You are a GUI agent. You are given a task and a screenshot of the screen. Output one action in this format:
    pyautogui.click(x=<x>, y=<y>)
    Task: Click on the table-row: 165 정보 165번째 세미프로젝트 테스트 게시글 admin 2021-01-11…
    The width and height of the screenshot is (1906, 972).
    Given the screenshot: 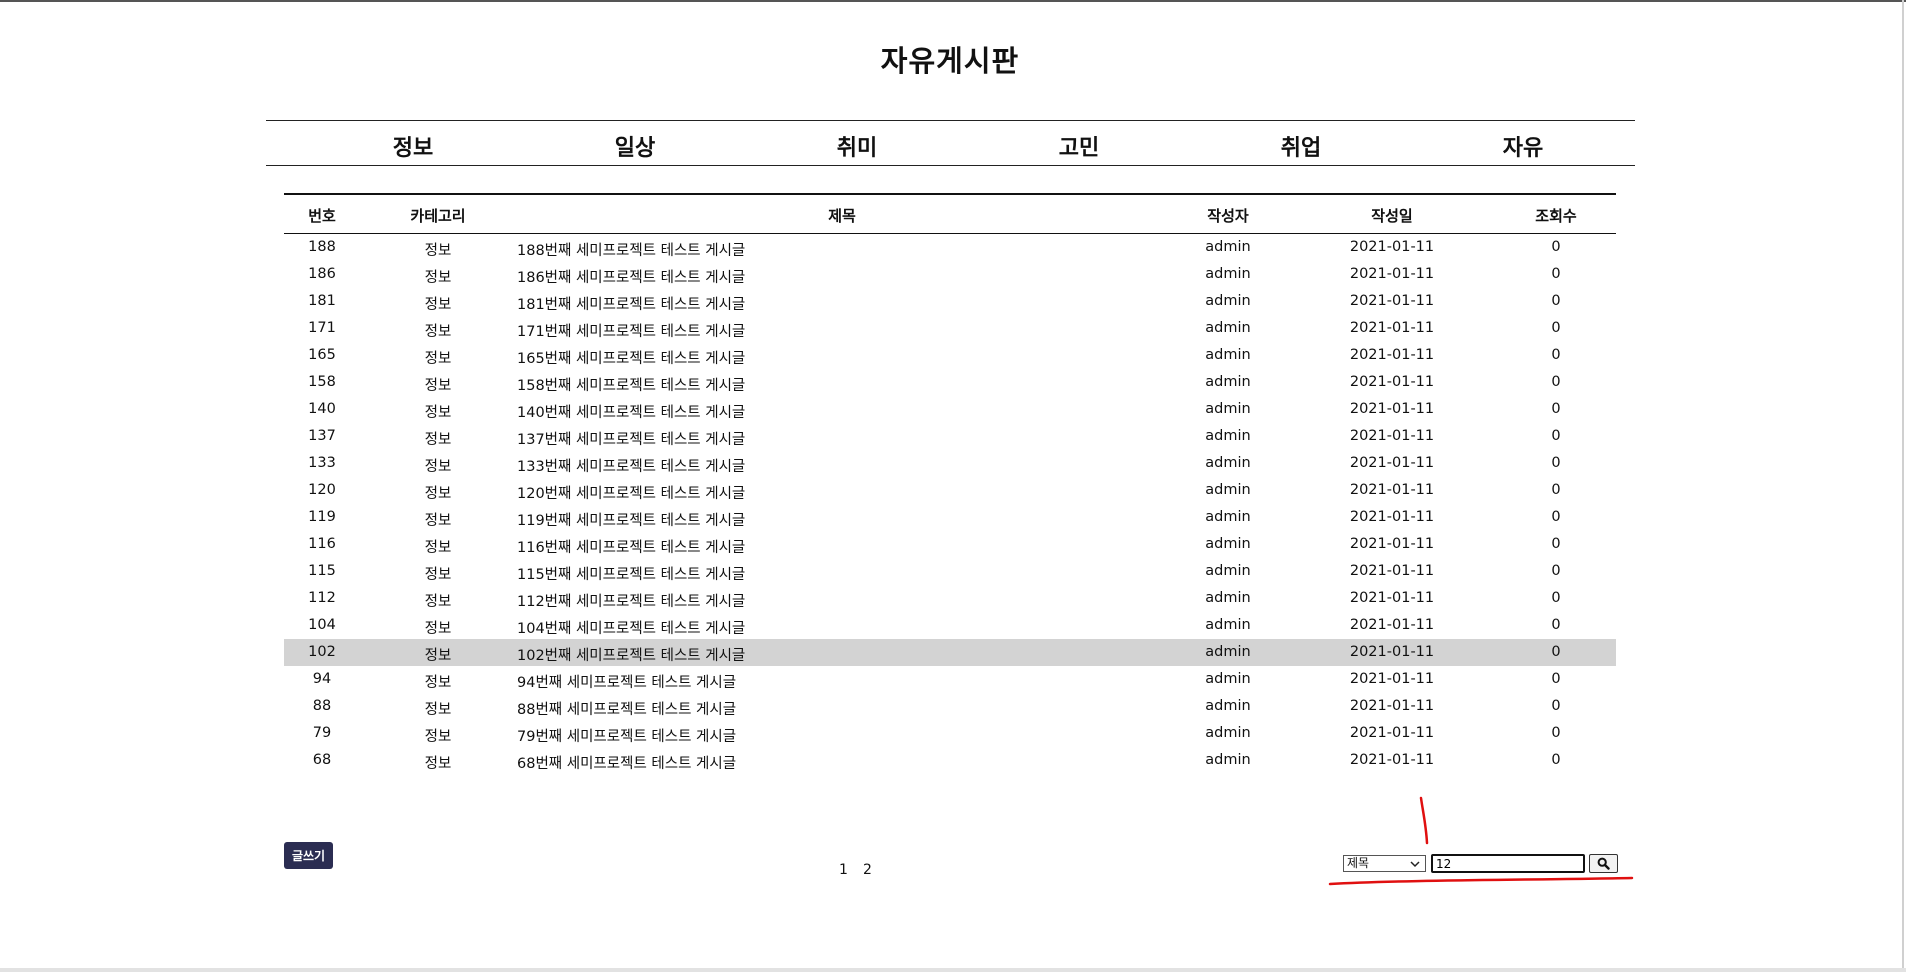 What is the action you would take?
    pyautogui.click(x=950, y=355)
    